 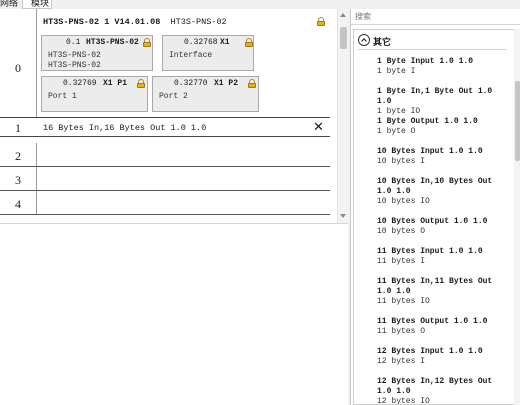 I want to click on tab-network: 网络, so click(x=9, y=4).